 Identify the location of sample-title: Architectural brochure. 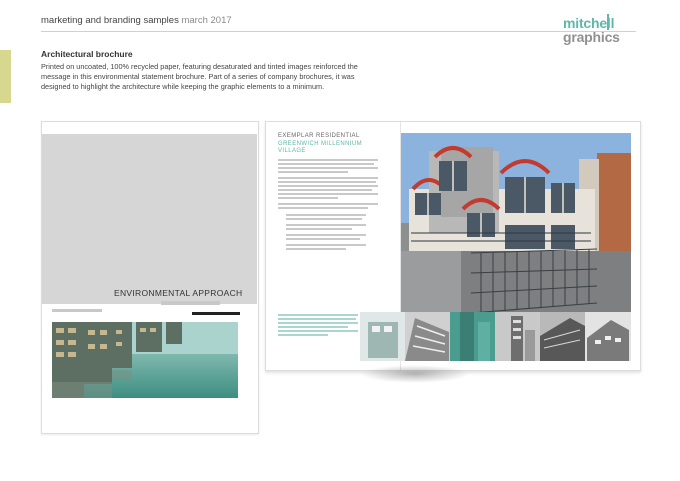
(87, 54).